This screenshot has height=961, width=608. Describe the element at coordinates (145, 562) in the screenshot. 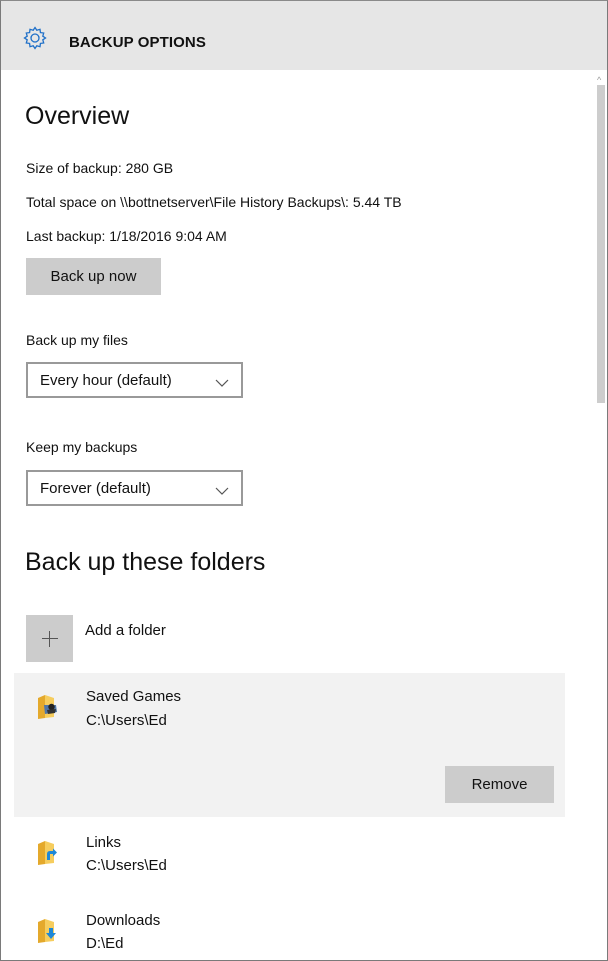

I see `back-up-folders-heading: Back up these folders` at that location.